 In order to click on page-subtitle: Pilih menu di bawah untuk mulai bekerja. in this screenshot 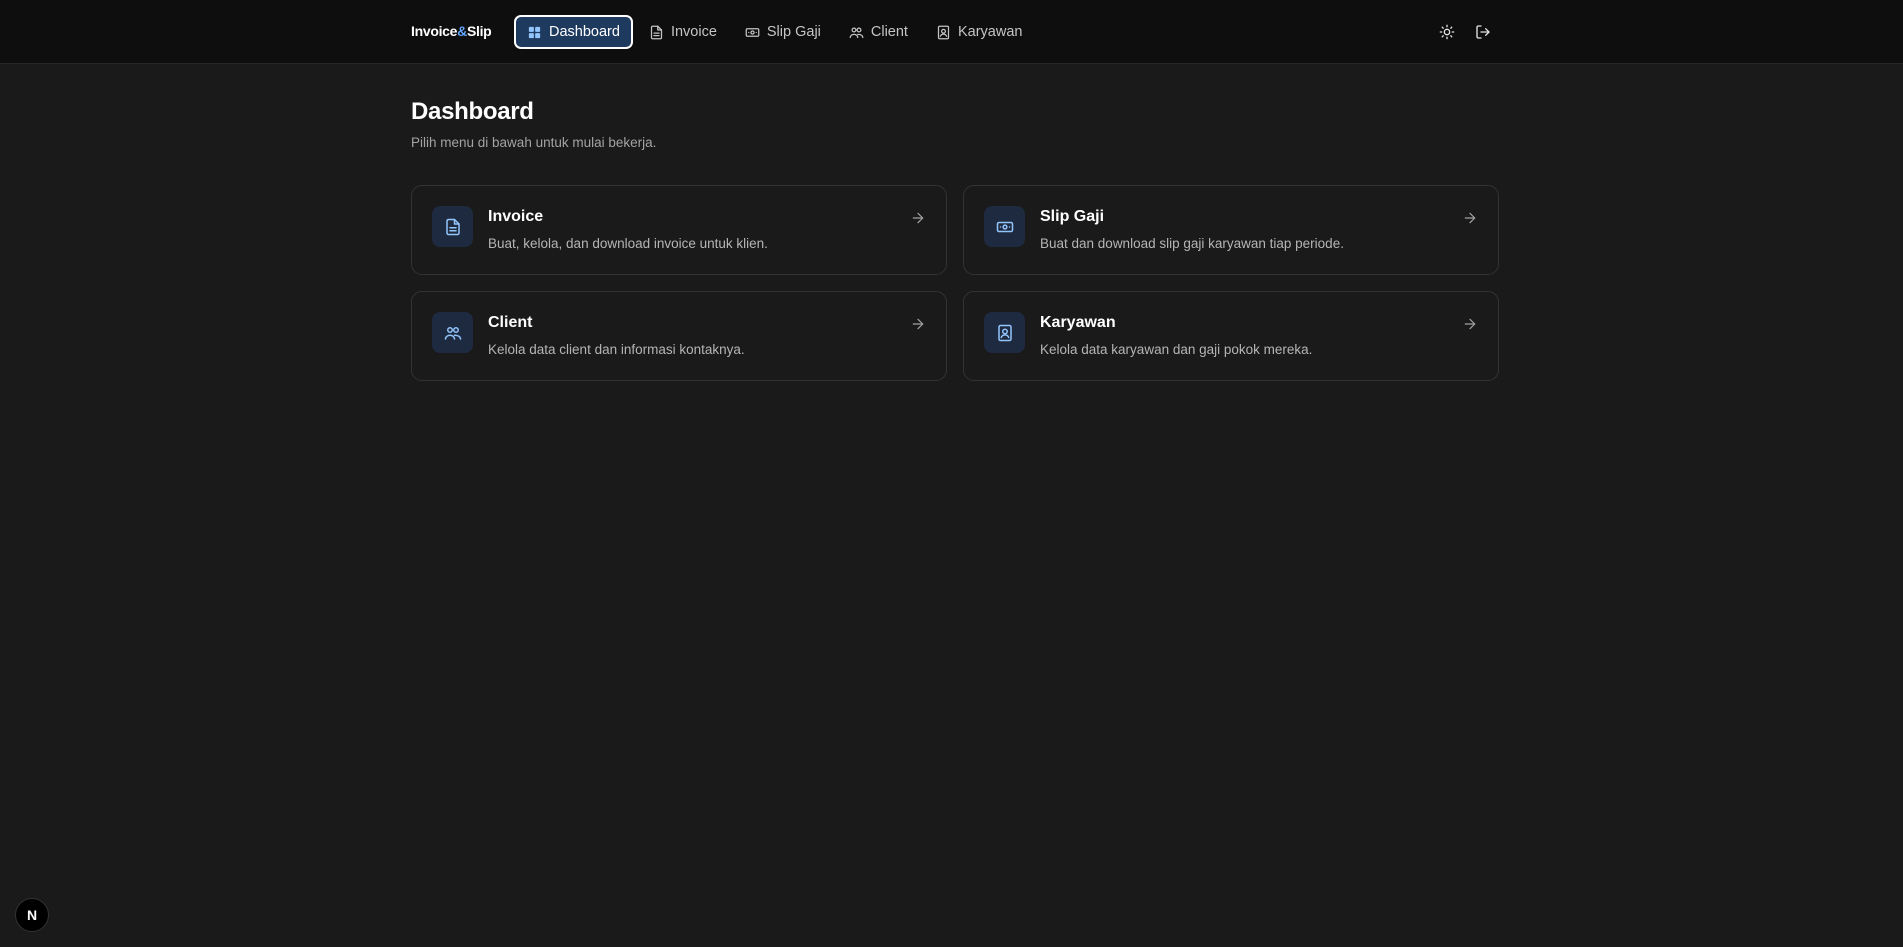, I will do `click(534, 142)`.